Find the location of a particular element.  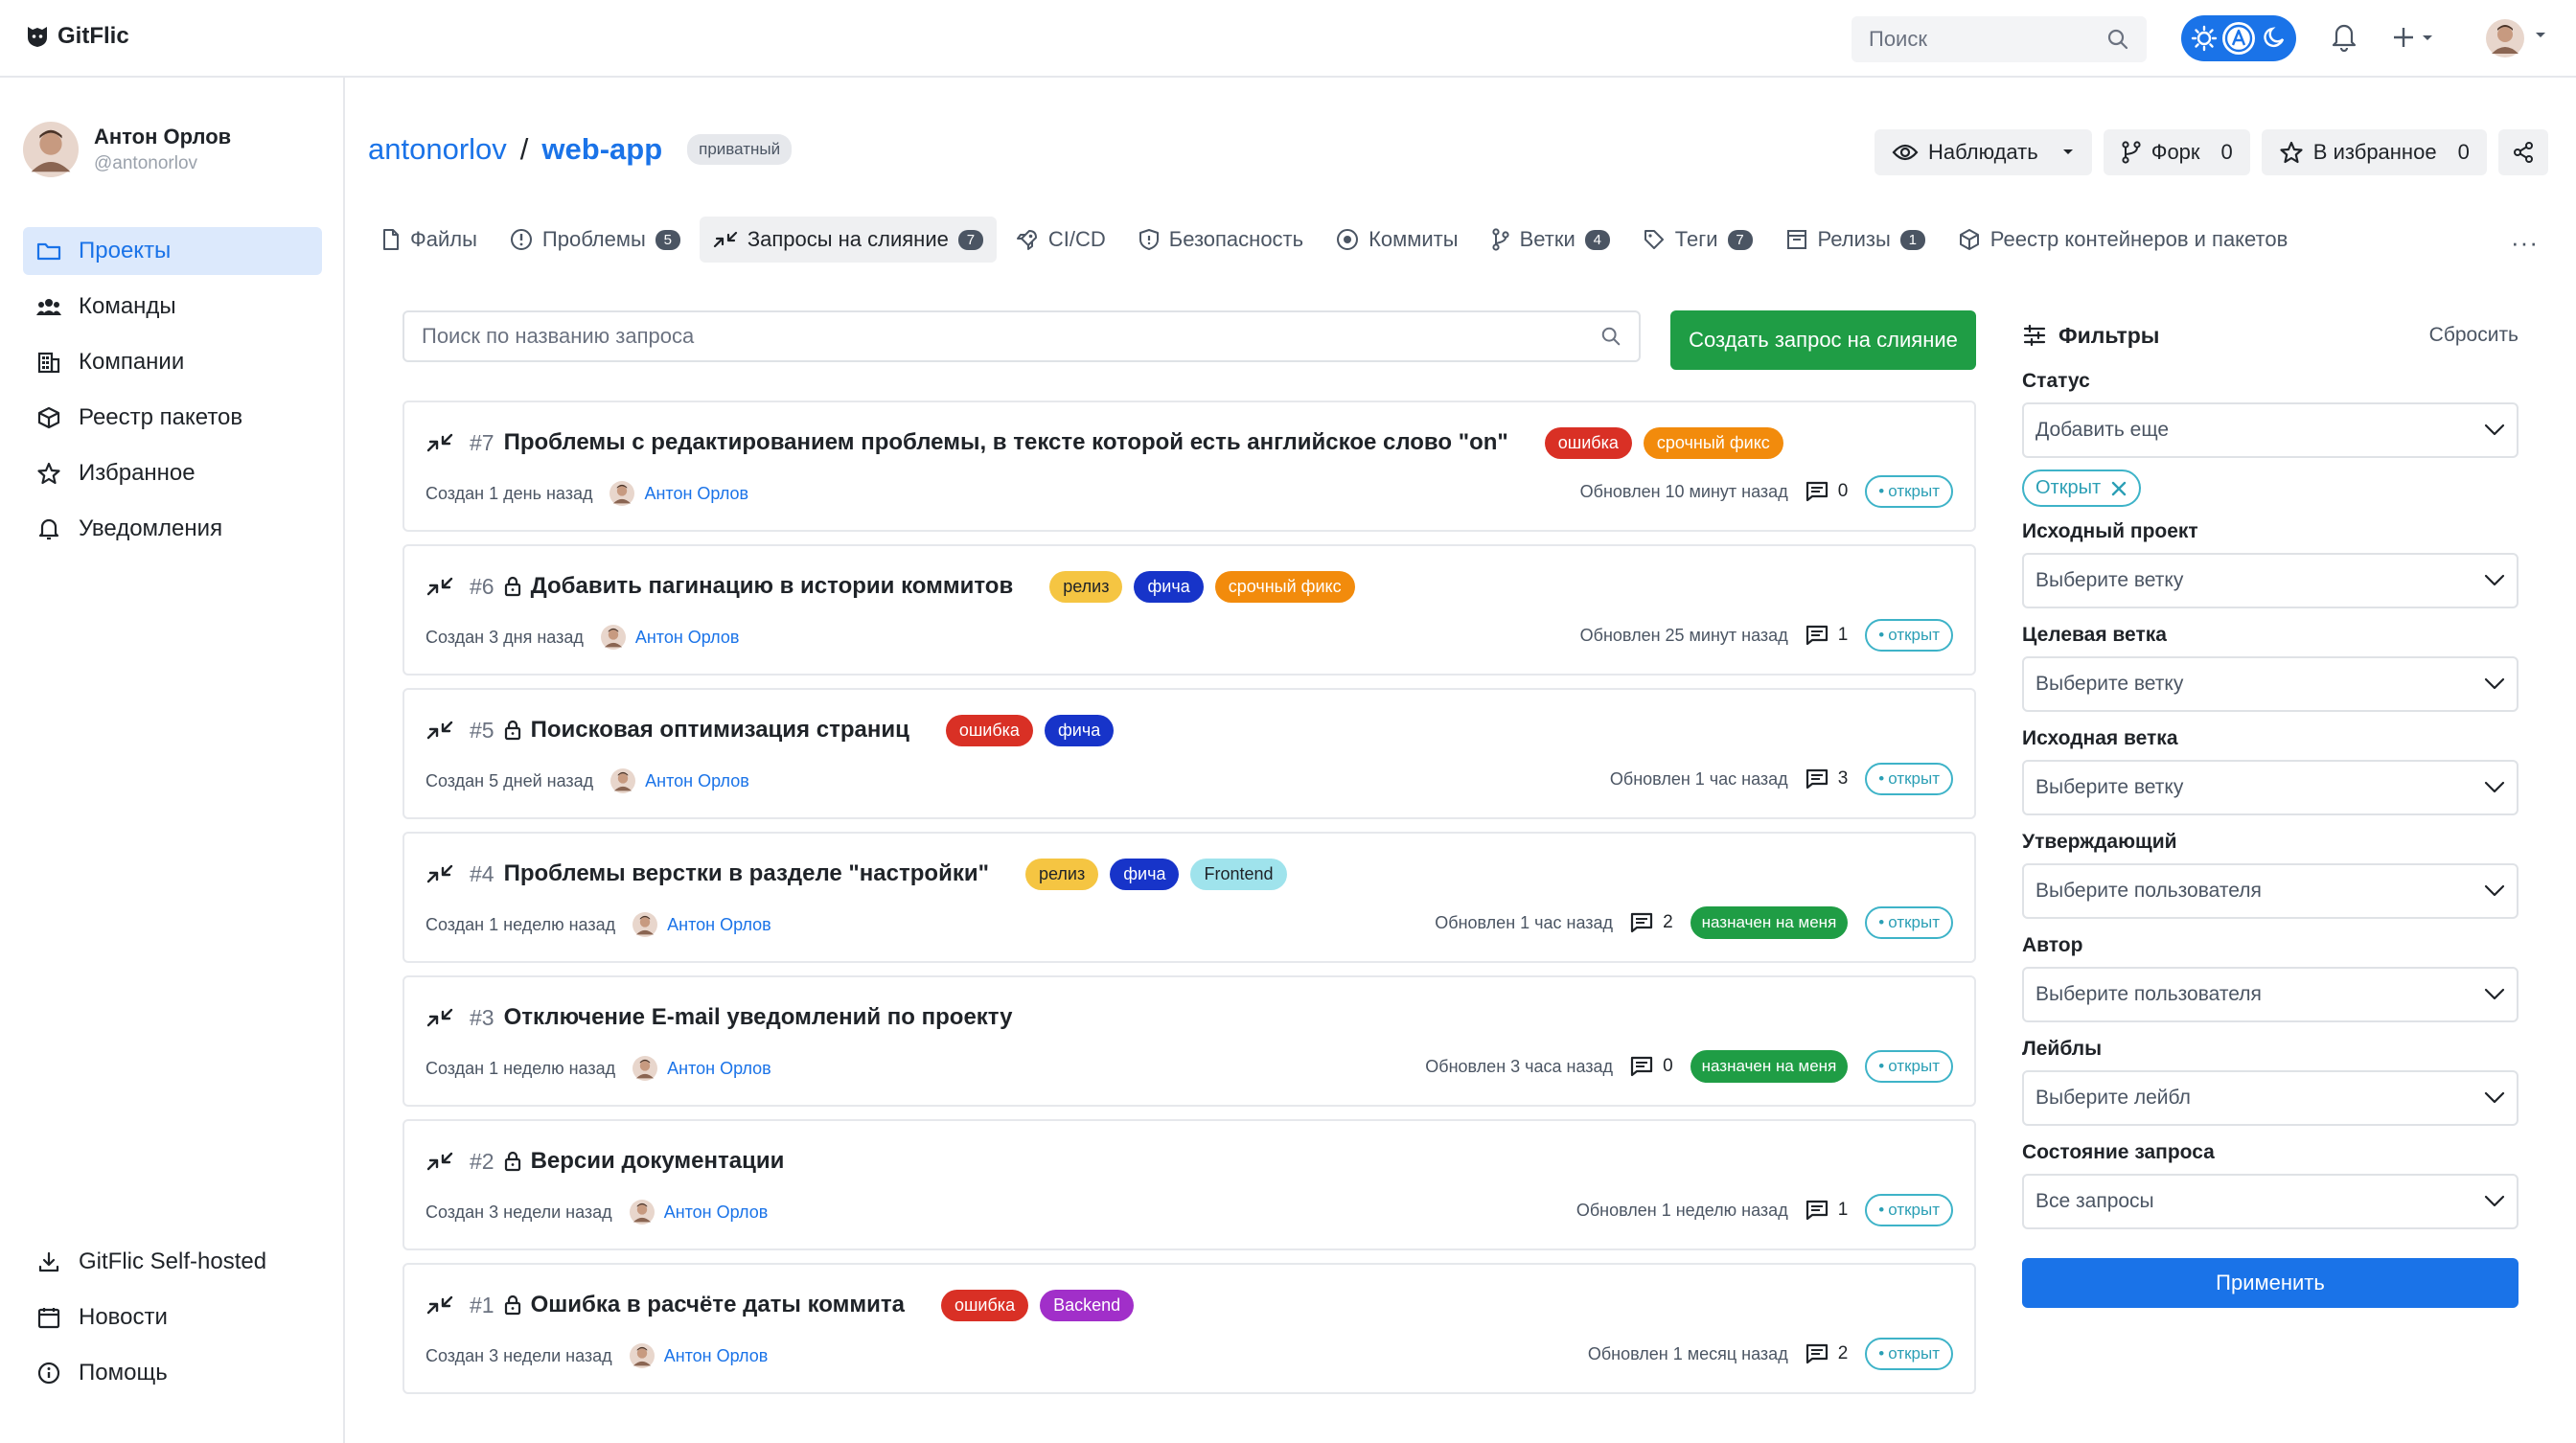

global-search-input is located at coordinates (1974, 39).